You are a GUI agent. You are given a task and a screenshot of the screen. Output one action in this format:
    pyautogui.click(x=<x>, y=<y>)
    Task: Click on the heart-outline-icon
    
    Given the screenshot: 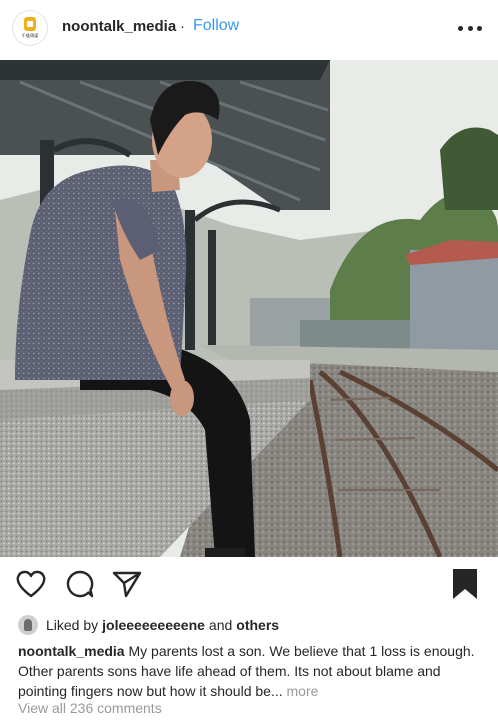 What is the action you would take?
    pyautogui.click(x=31, y=584)
    